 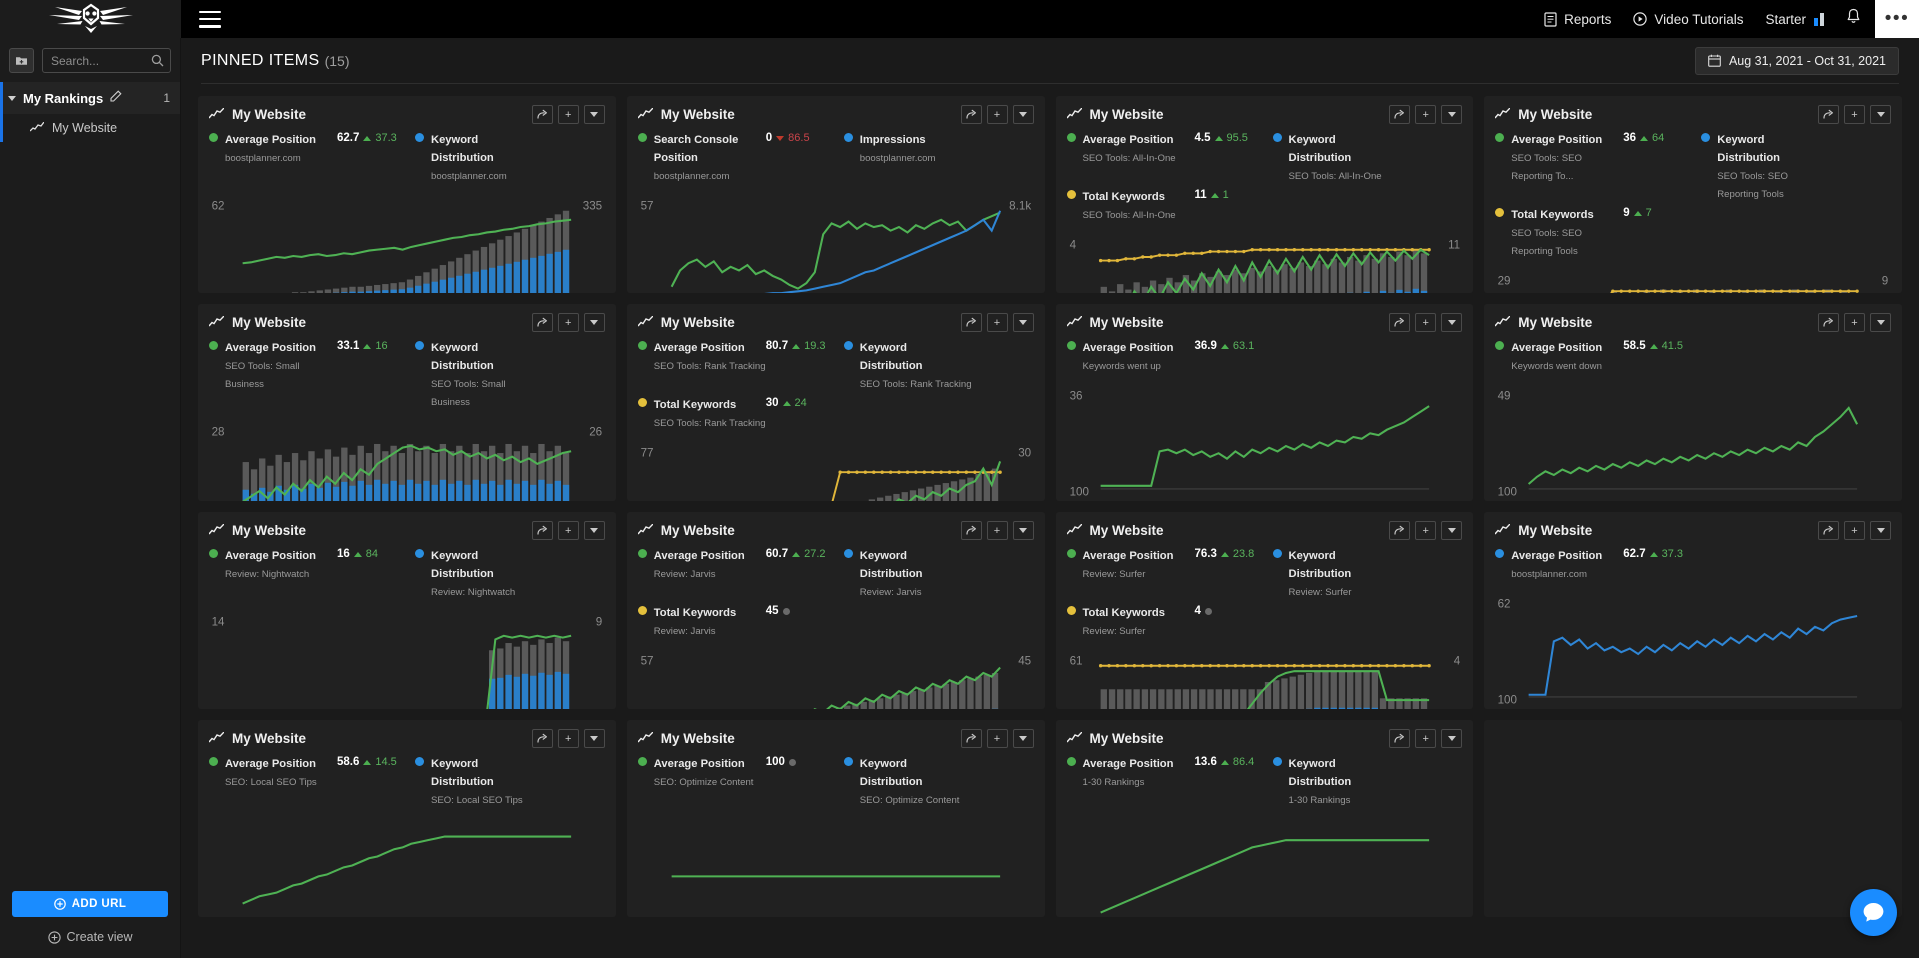 I want to click on video-tutorials-nav-item: Video Tutorials, so click(x=1688, y=19).